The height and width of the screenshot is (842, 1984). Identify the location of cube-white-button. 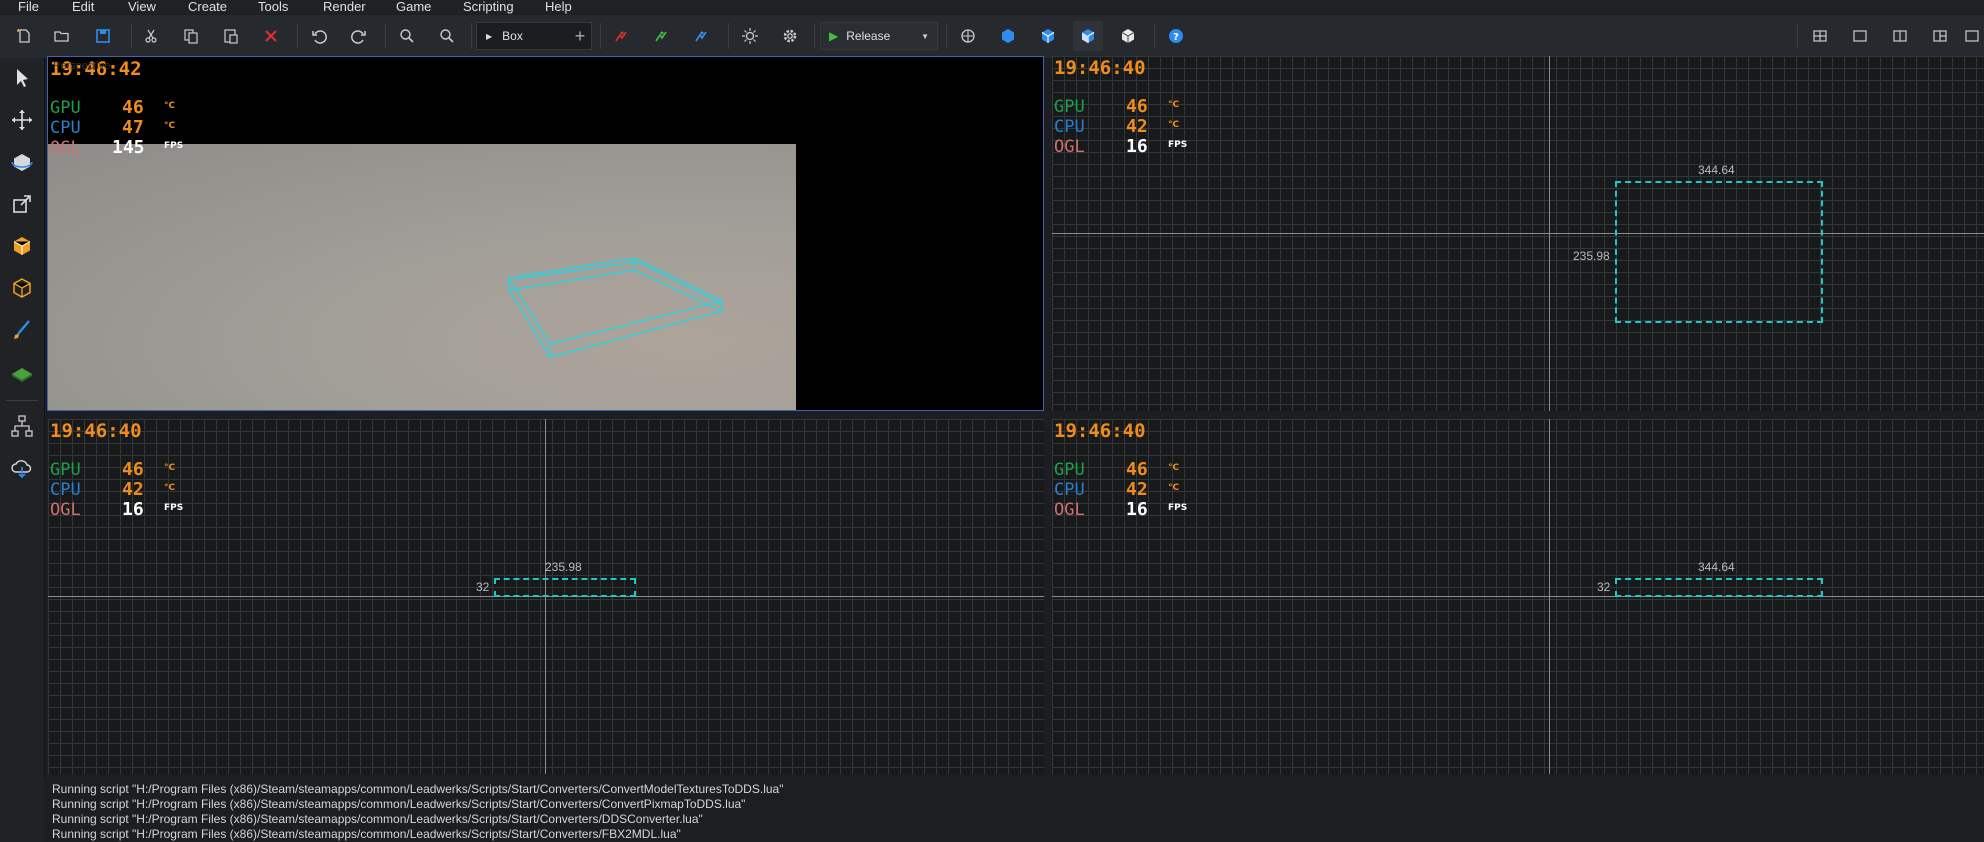
(1128, 36).